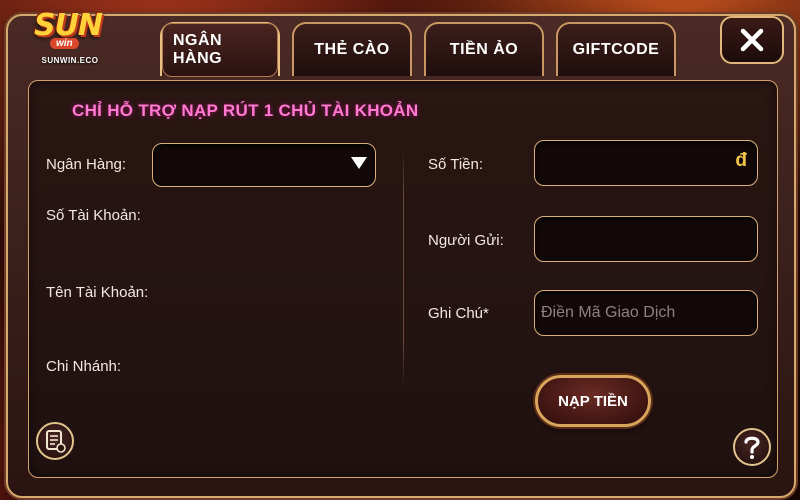  I want to click on tab-bank: NGÂN HÀNG, so click(220, 49).